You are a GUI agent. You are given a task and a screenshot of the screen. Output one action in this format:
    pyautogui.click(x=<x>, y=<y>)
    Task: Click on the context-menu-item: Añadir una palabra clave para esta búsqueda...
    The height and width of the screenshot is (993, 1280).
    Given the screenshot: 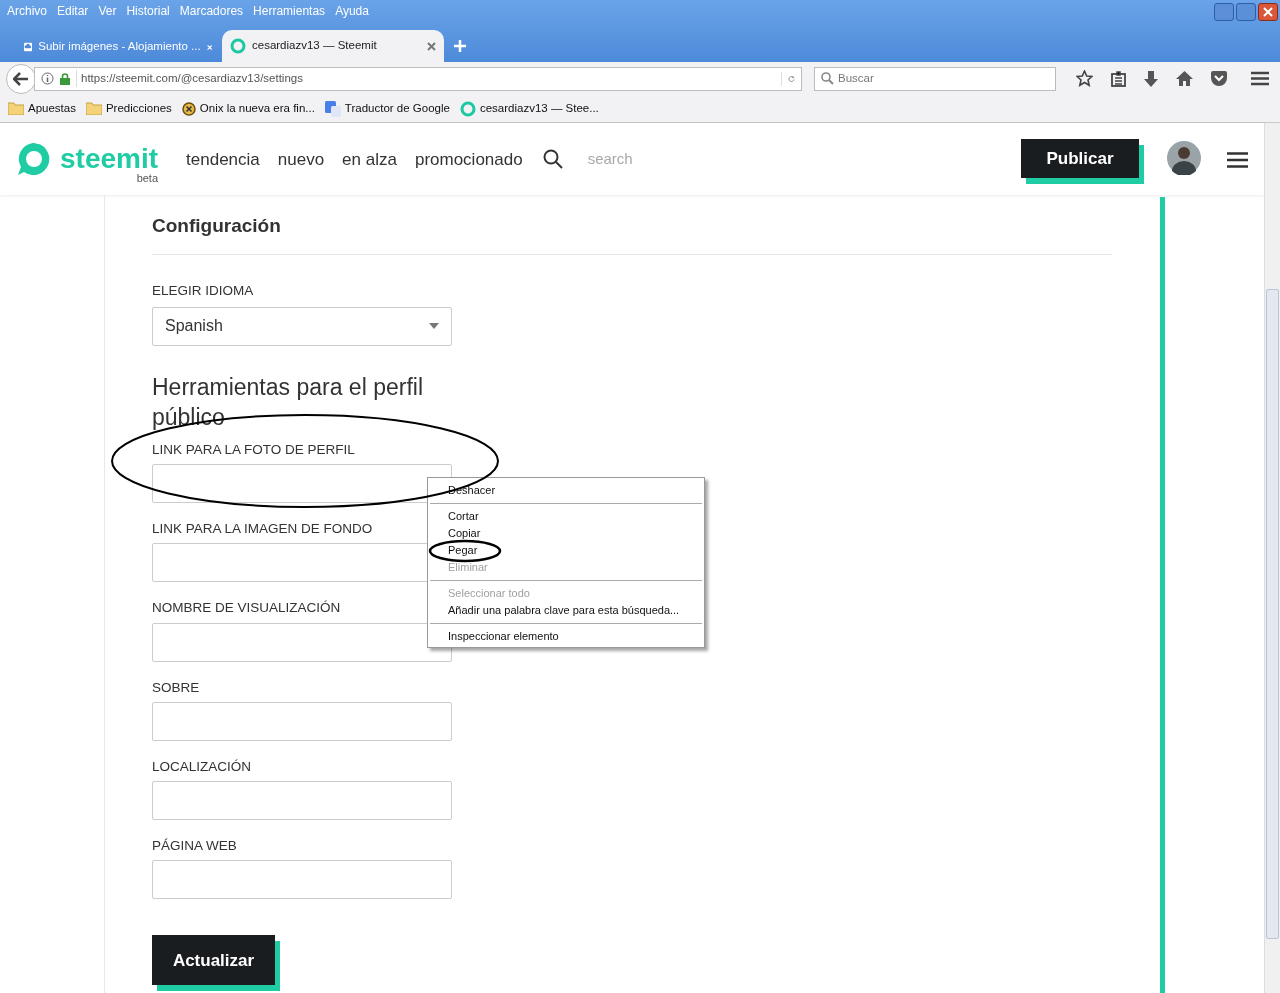 What is the action you would take?
    pyautogui.click(x=566, y=610)
    